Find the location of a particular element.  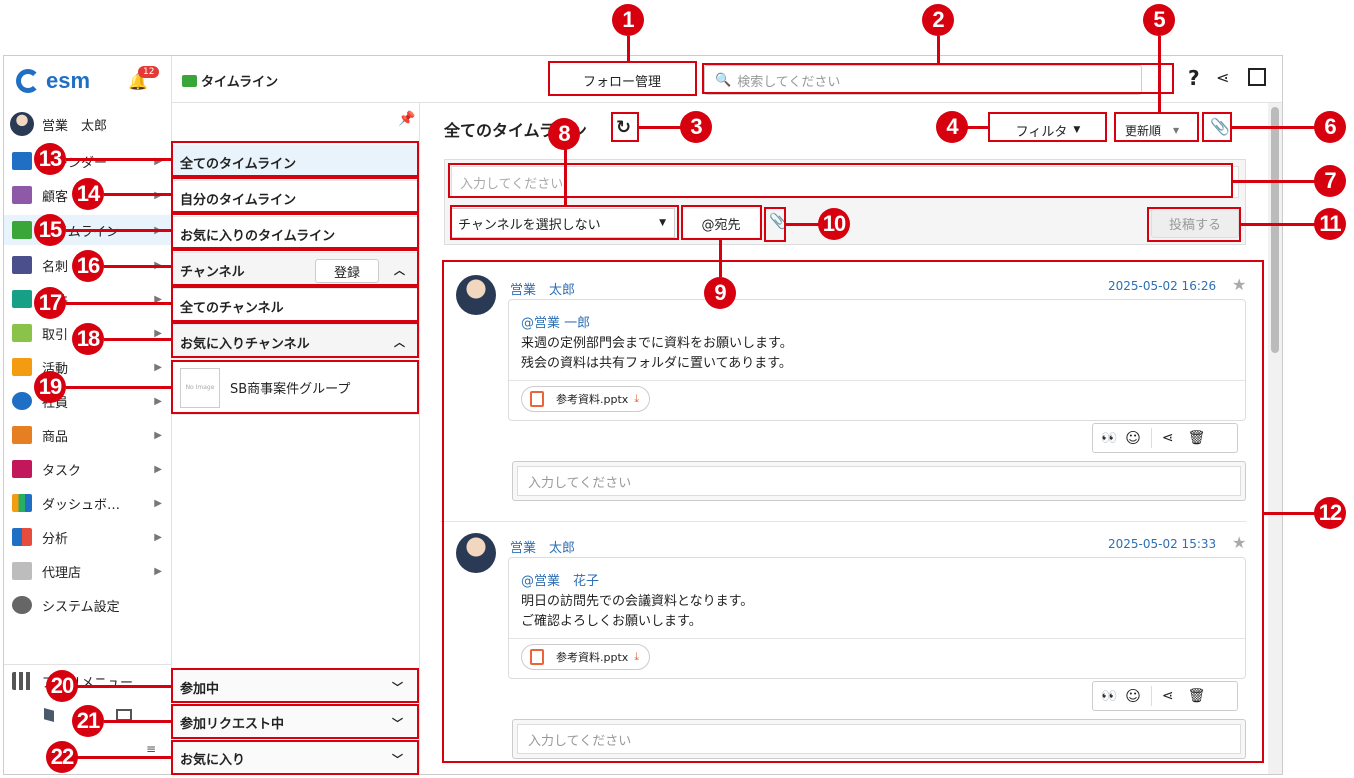

checkbox-icon is located at coordinates (22, 469).